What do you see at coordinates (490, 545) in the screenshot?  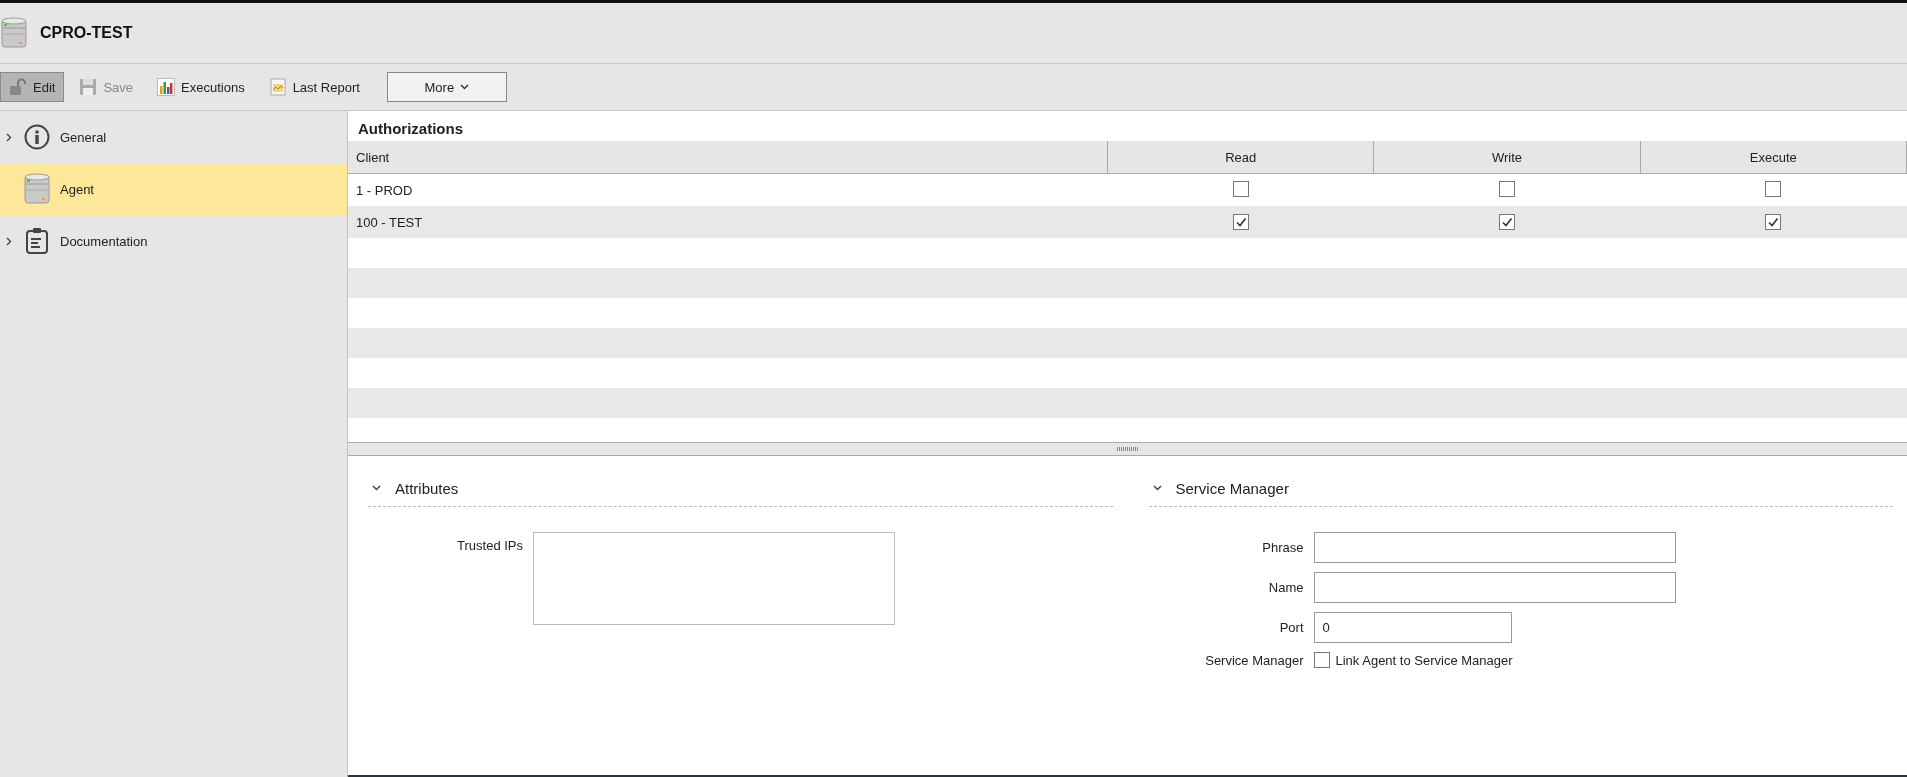 I see `field-label: Trusted IPs` at bounding box center [490, 545].